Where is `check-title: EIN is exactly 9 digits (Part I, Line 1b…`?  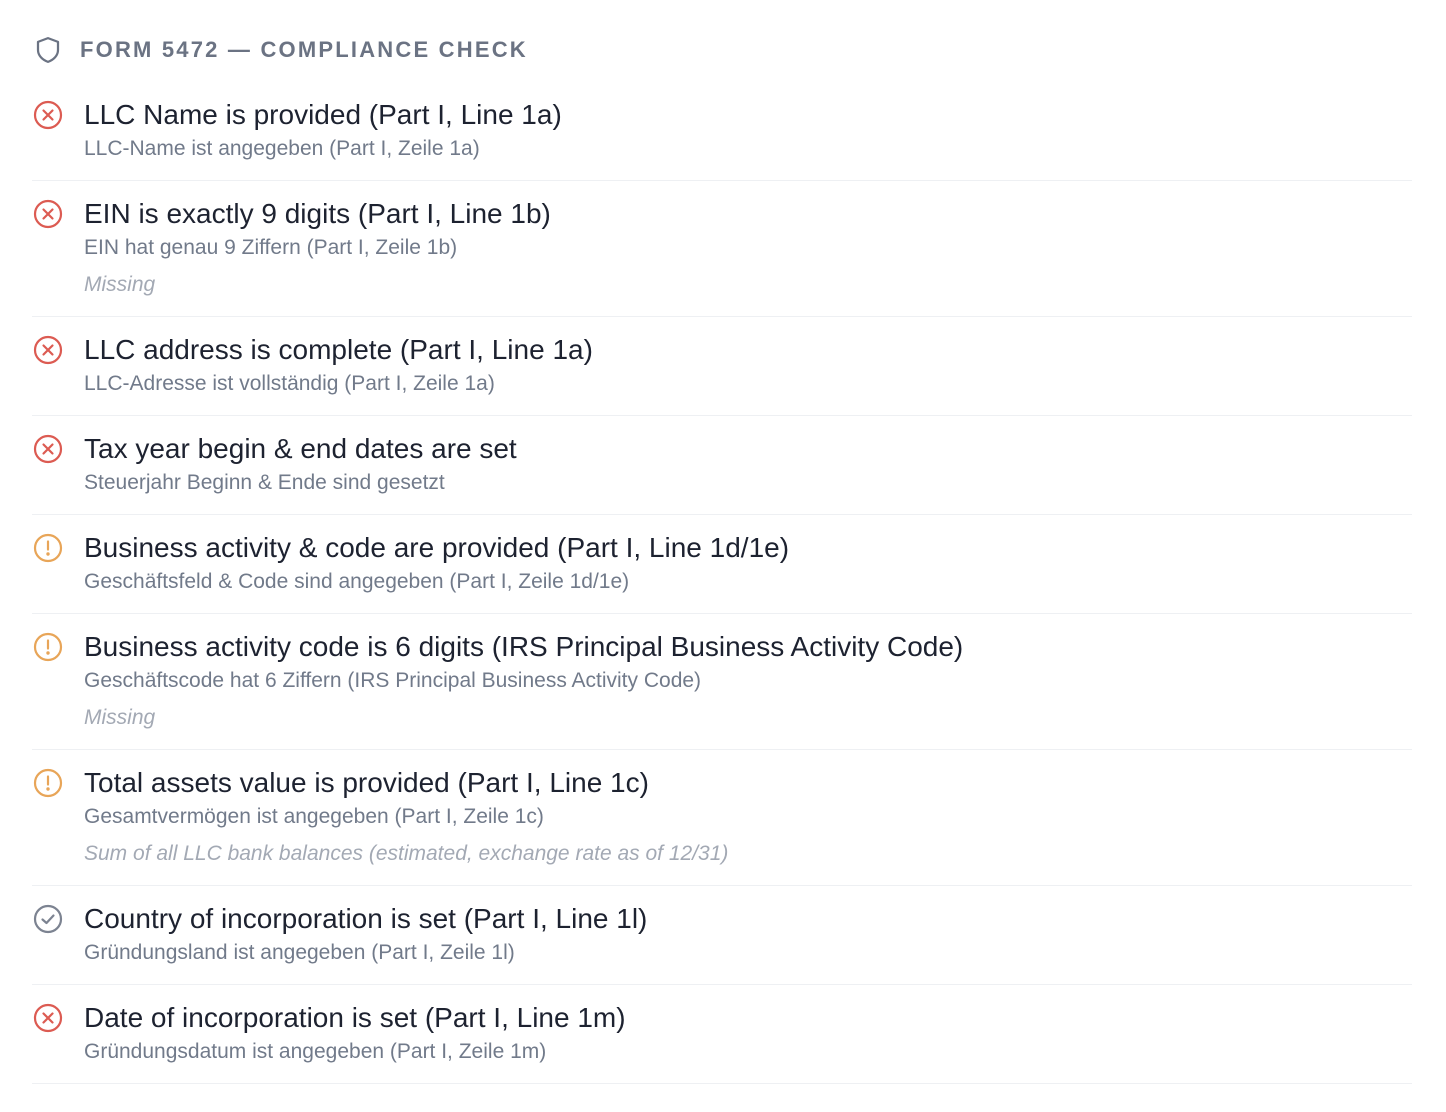 check-title: EIN is exactly 9 digits (Part I, Line 1b… is located at coordinates (317, 213).